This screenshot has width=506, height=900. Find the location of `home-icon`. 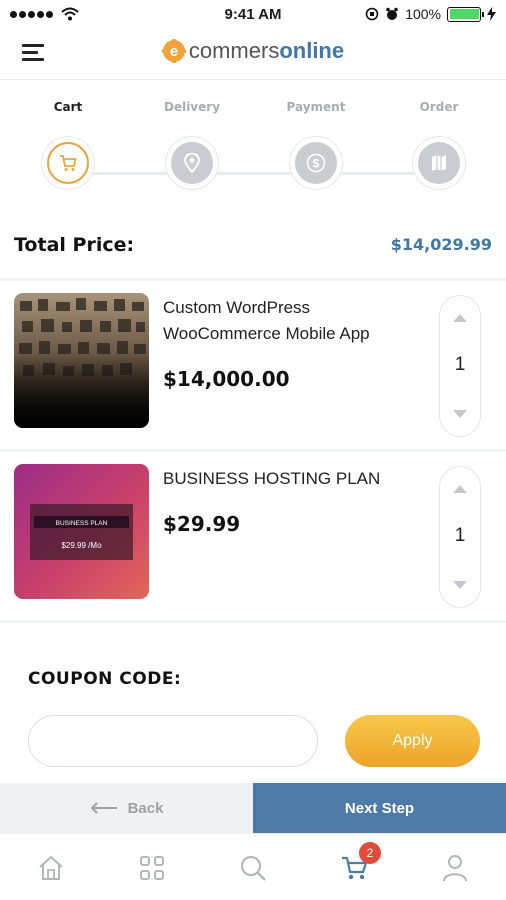

home-icon is located at coordinates (51, 868).